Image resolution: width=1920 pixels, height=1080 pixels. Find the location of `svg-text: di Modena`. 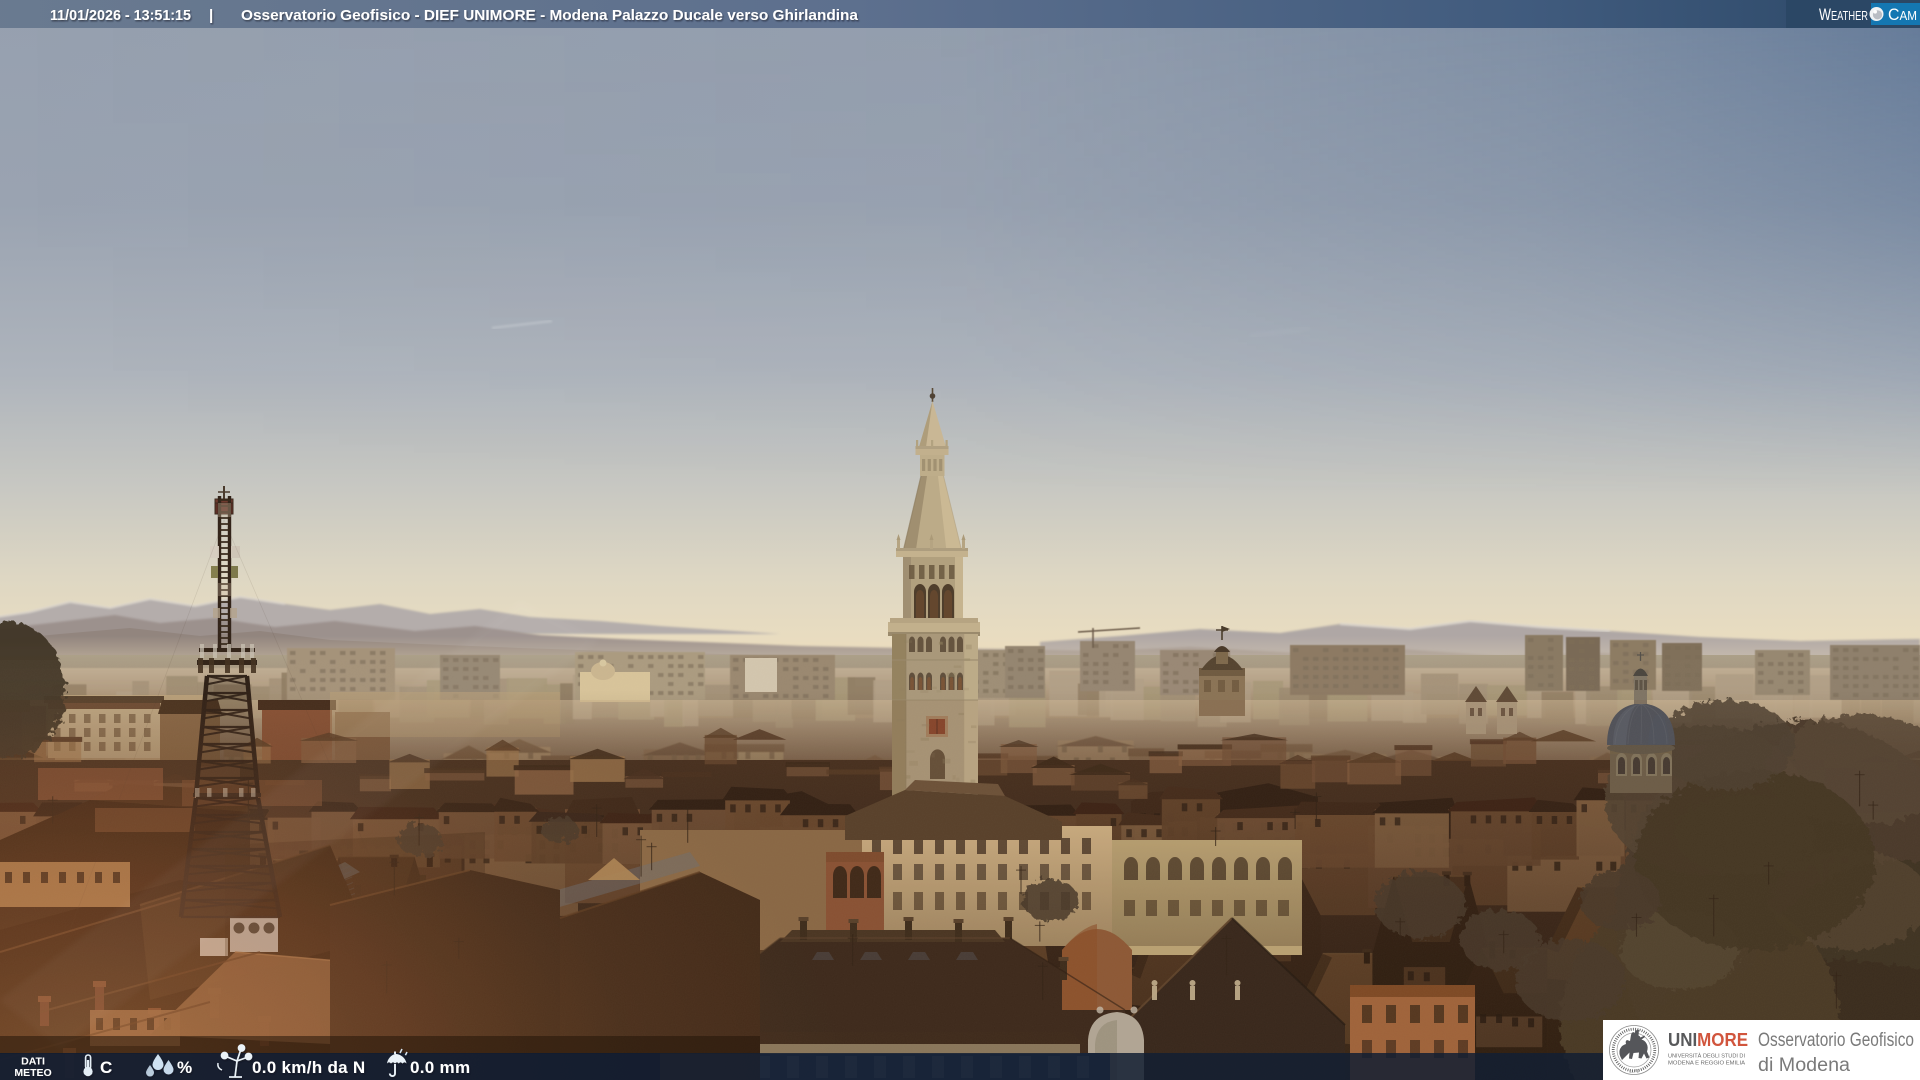

svg-text: di Modena is located at coordinates (1804, 1065).